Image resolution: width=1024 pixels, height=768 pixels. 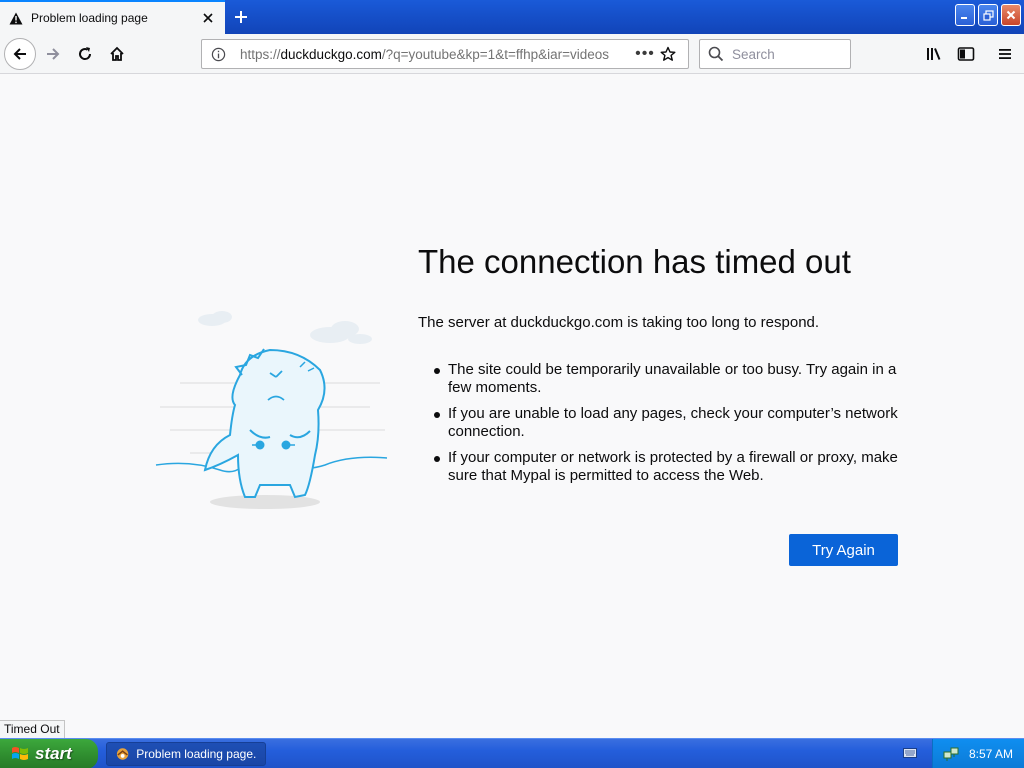 What do you see at coordinates (782, 54) in the screenshot?
I see `search-input` at bounding box center [782, 54].